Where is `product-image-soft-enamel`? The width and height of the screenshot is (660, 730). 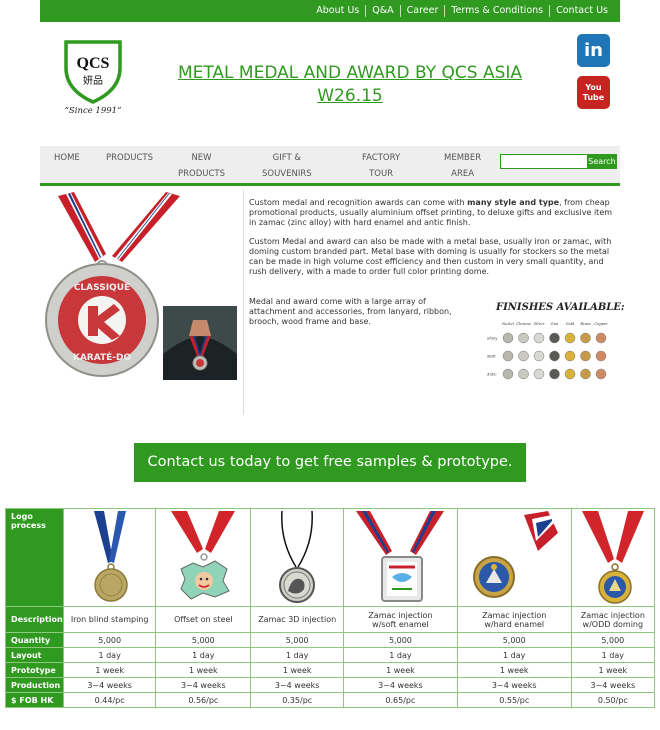 product-image-soft-enamel is located at coordinates (400, 557).